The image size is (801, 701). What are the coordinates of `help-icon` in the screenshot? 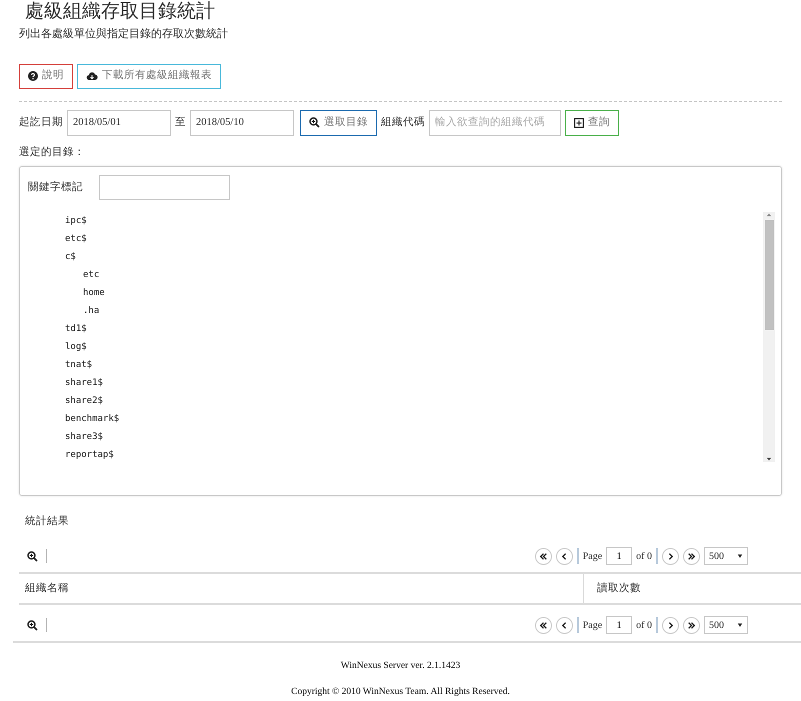 It's located at (33, 76).